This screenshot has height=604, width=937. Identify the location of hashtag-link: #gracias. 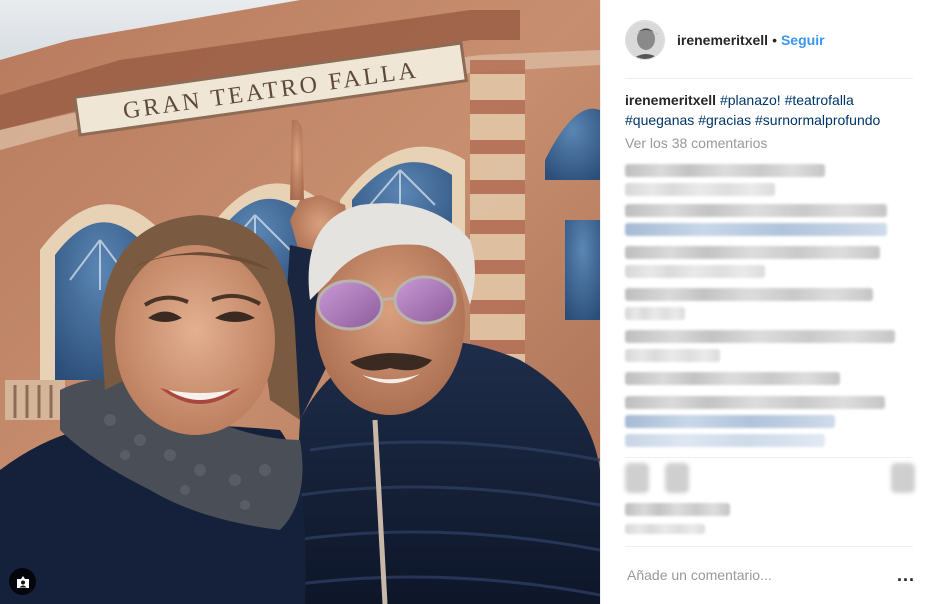
(724, 120).